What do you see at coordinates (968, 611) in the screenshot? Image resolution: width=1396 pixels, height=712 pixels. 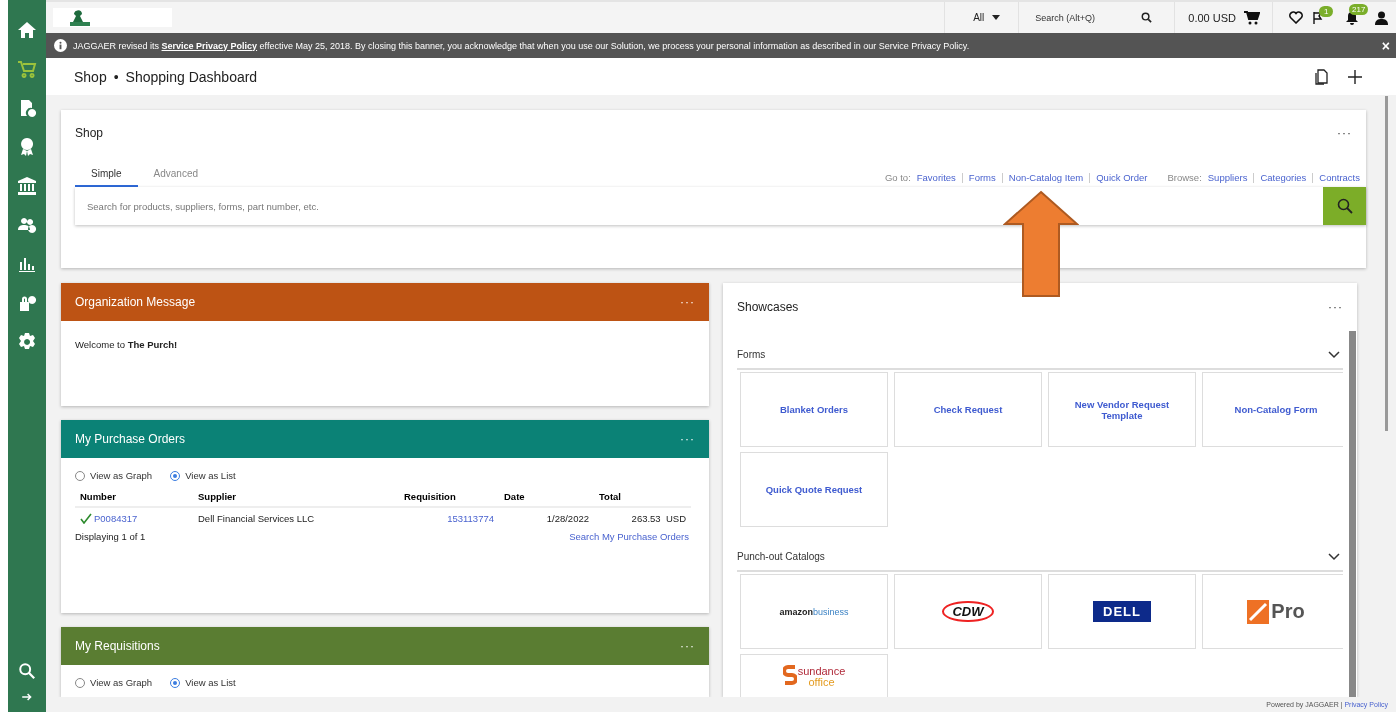 I see `catalog-tile: CDW` at bounding box center [968, 611].